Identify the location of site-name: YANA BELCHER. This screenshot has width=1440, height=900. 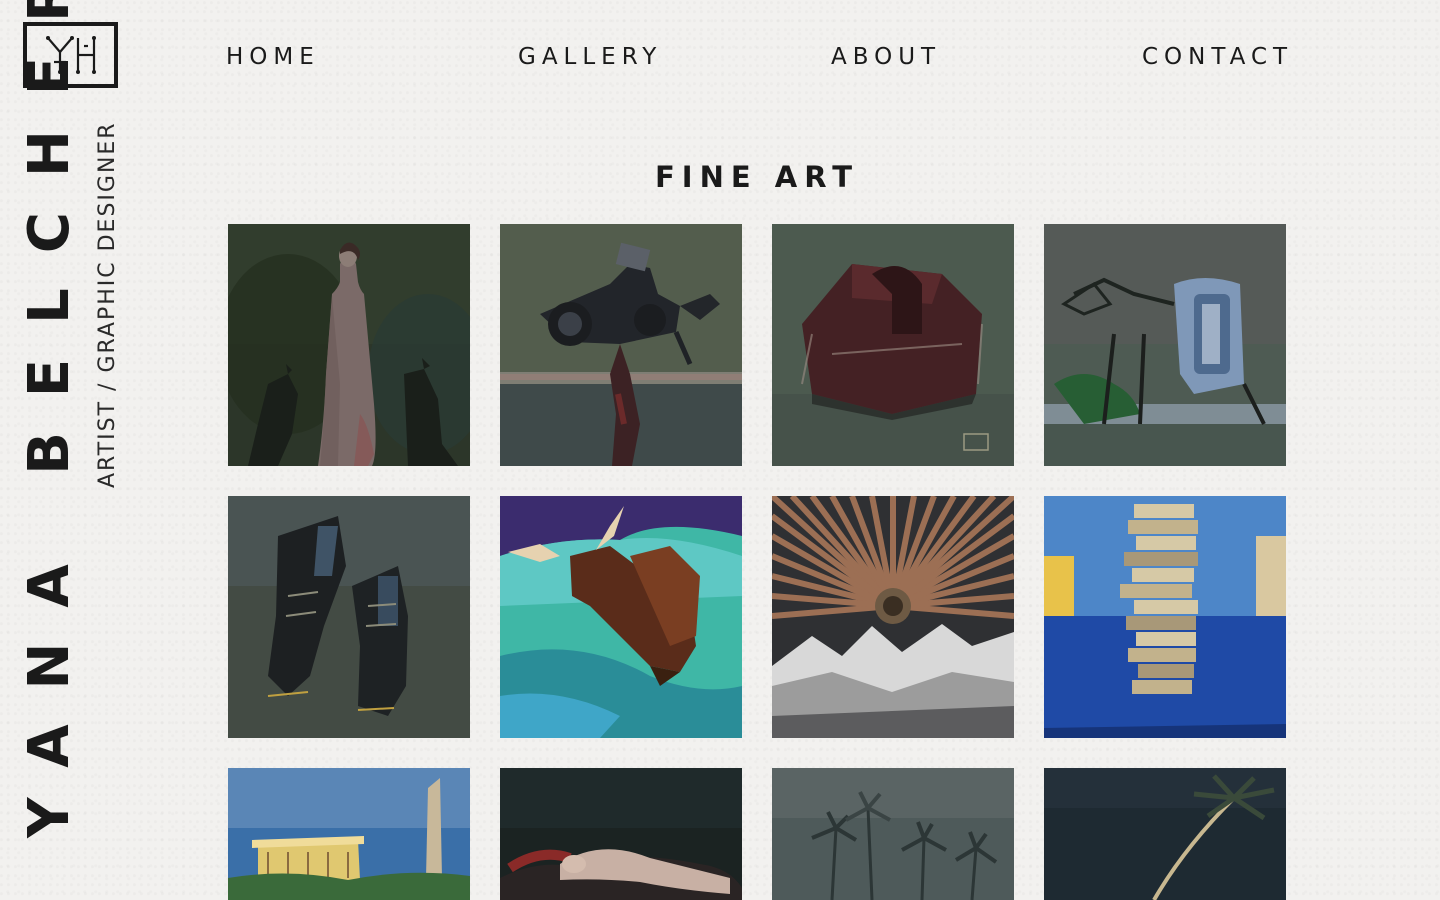
(49, 419).